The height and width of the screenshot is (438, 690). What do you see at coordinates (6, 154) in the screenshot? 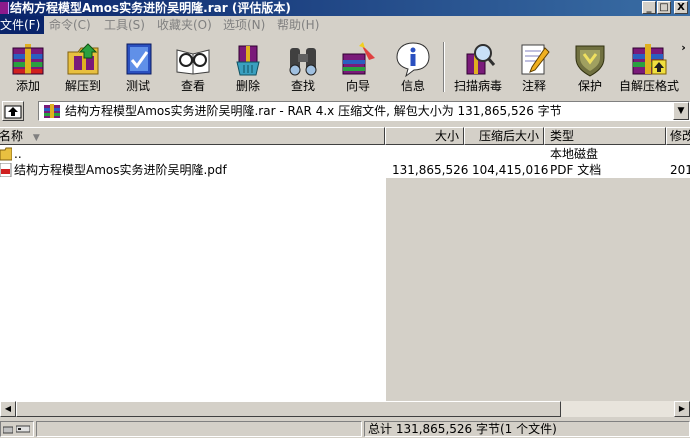
I see `folder-up-icon` at bounding box center [6, 154].